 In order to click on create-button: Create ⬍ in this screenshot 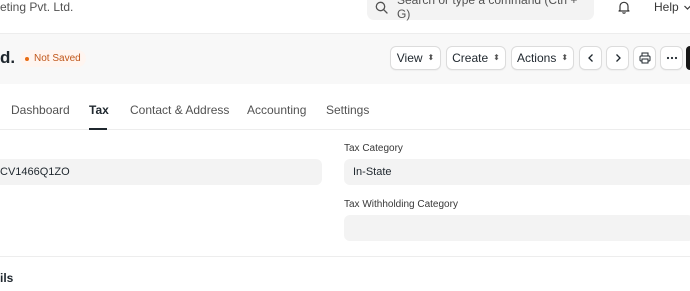, I will do `click(476, 58)`.